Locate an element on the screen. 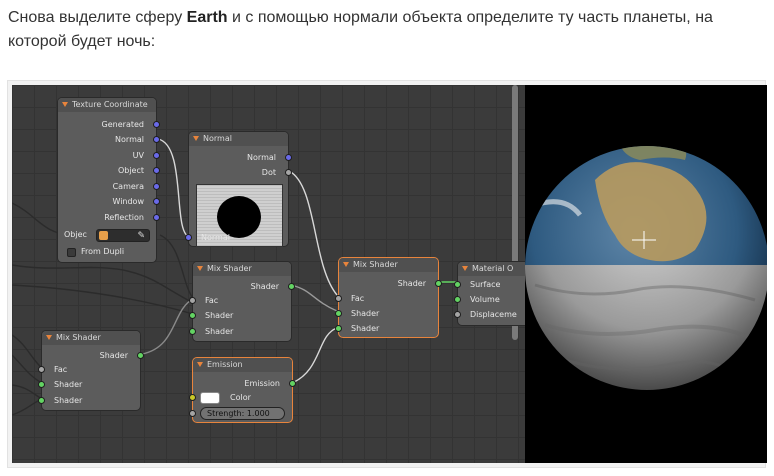 The width and height of the screenshot is (774, 476). mix-shader-node-left: Mix Shader Shader Fac Shader Shader is located at coordinates (91, 370).